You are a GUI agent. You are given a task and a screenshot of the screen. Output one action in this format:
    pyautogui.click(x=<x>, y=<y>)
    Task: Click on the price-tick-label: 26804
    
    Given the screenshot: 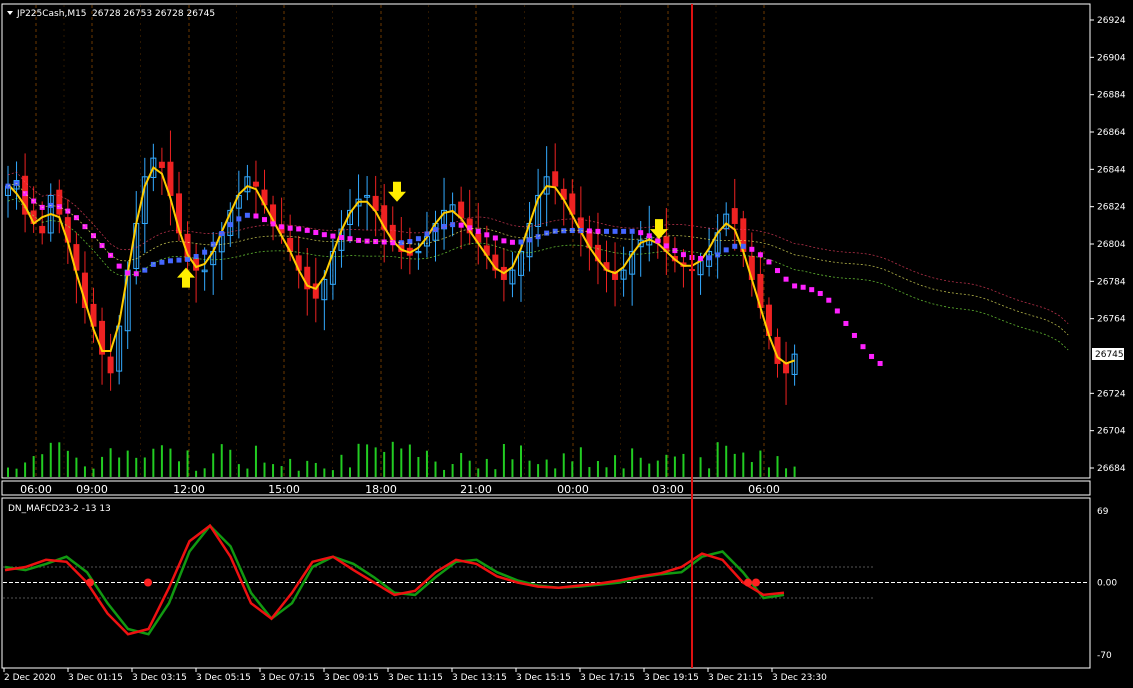 What is the action you would take?
    pyautogui.click(x=1111, y=245)
    